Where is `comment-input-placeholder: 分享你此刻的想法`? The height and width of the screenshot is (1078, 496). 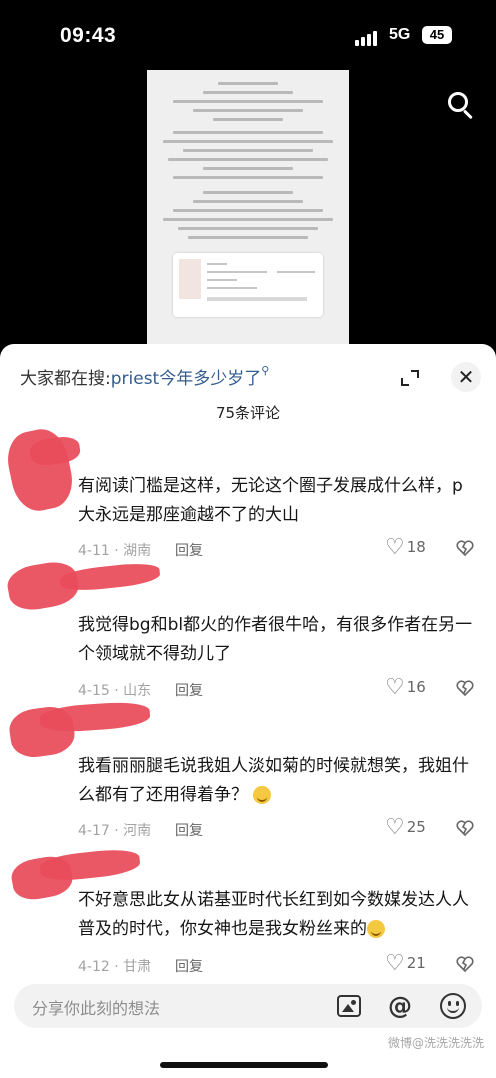 comment-input-placeholder: 分享你此刻的想法 is located at coordinates (96, 1008).